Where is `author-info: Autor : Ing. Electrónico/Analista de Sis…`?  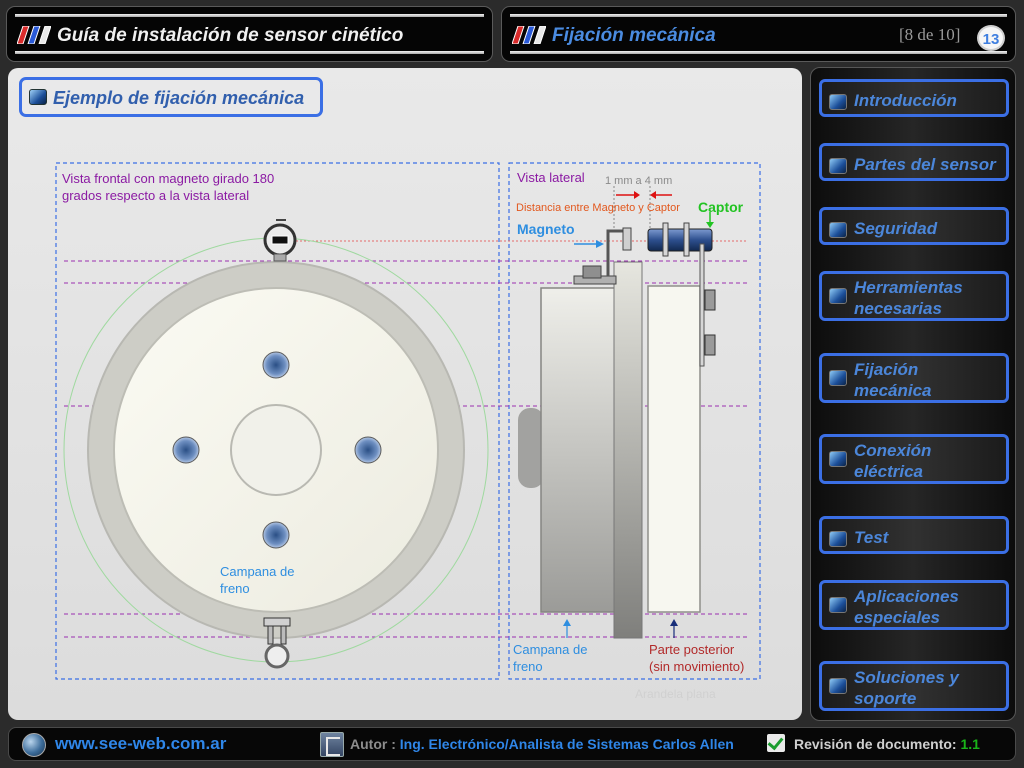
author-info: Autor : Ing. Electrónico/Analista de Sis… is located at coordinates (542, 744).